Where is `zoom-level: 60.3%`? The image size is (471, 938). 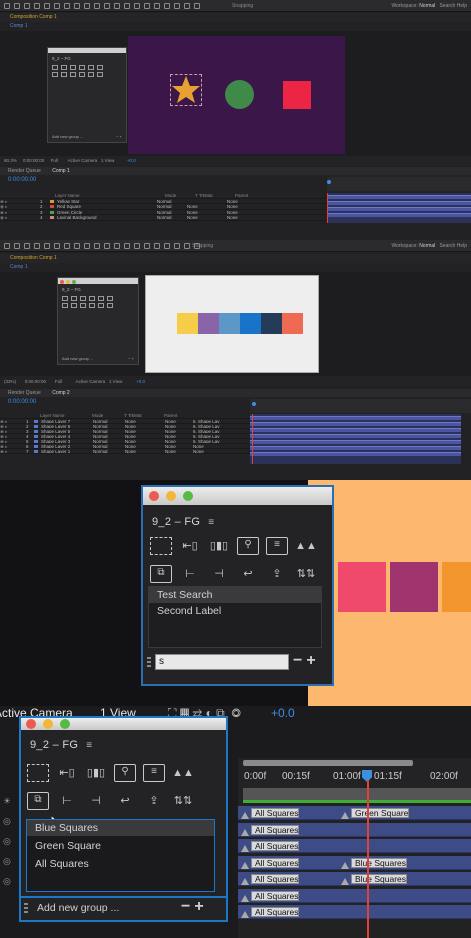 zoom-level: 60.3% is located at coordinates (10, 160).